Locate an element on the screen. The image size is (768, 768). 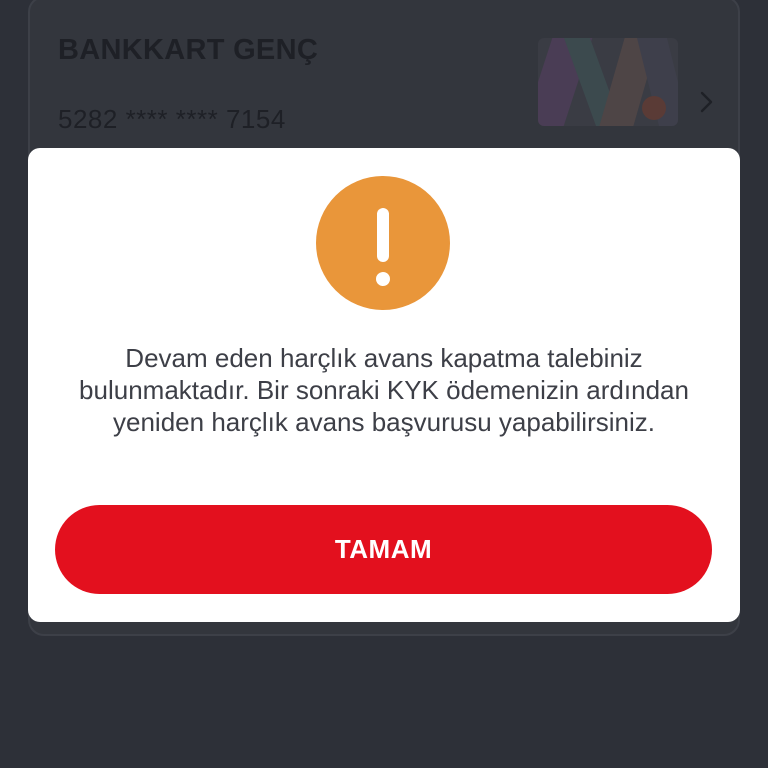
card-title: BANKKART GENÇ is located at coordinates (188, 50).